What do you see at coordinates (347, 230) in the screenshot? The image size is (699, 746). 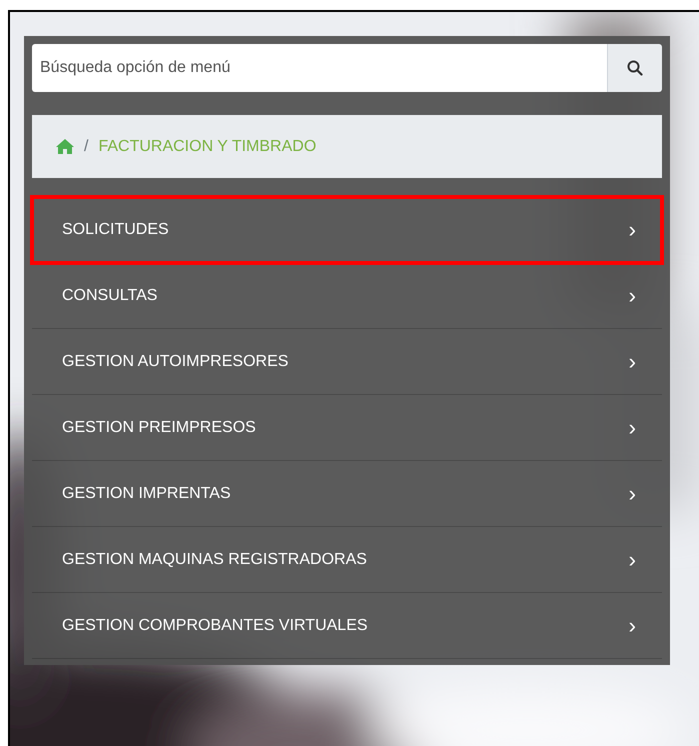 I see `menu-item: SOLICITUDES ›` at bounding box center [347, 230].